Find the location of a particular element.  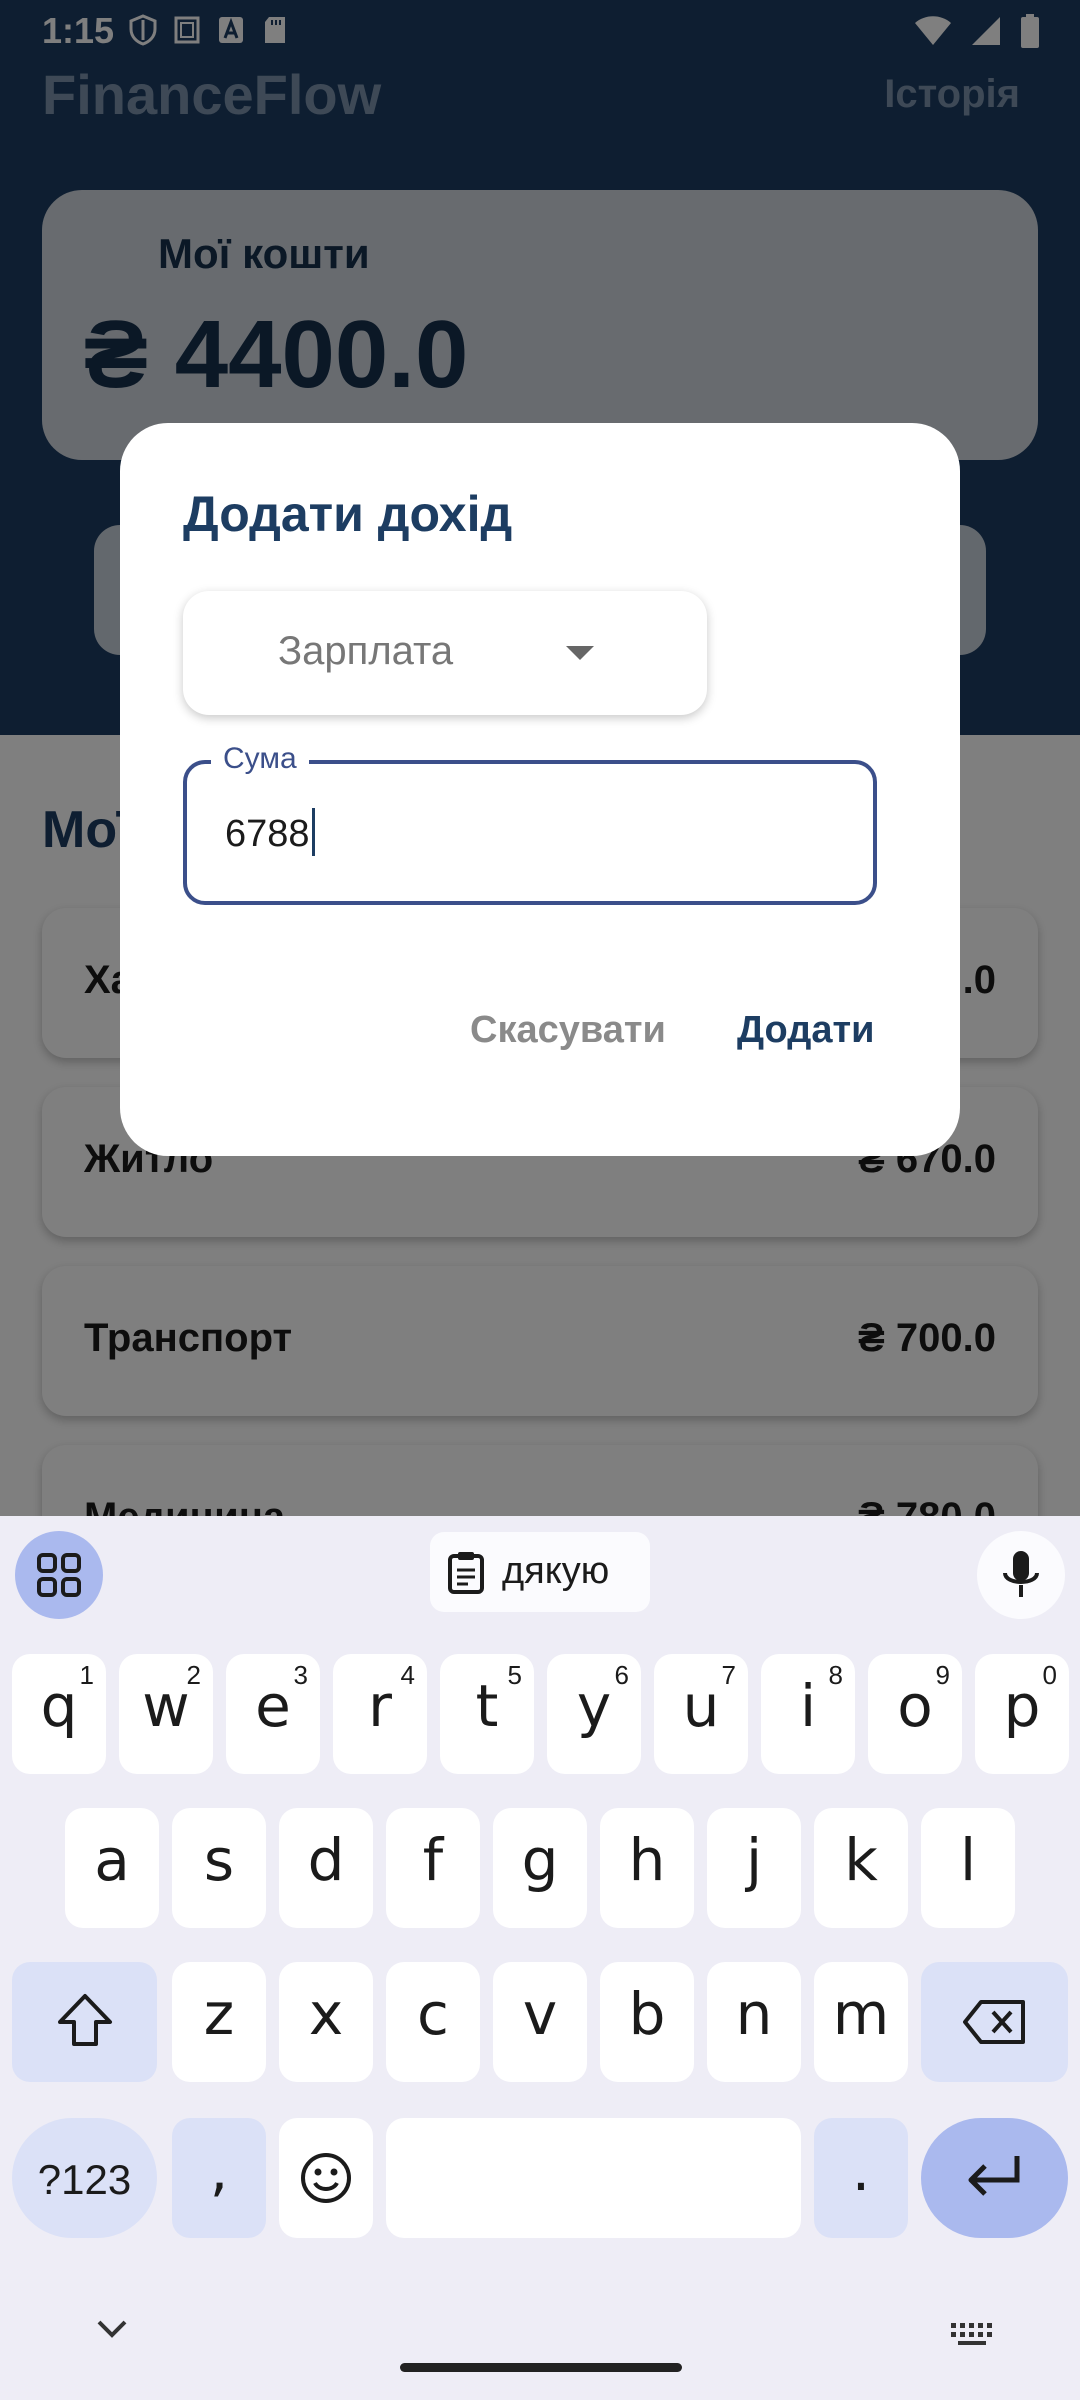

key-hint: 4 is located at coordinates (407, 1675).